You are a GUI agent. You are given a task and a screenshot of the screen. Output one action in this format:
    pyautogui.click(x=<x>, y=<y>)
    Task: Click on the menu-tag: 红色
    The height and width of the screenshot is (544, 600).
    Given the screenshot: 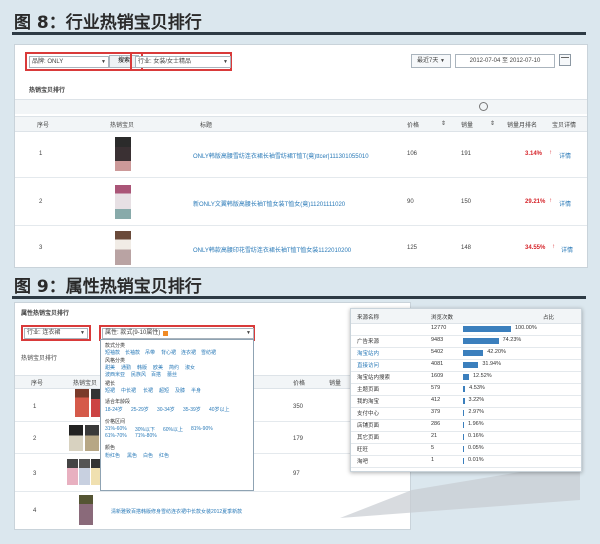 What is the action you would take?
    pyautogui.click(x=164, y=455)
    